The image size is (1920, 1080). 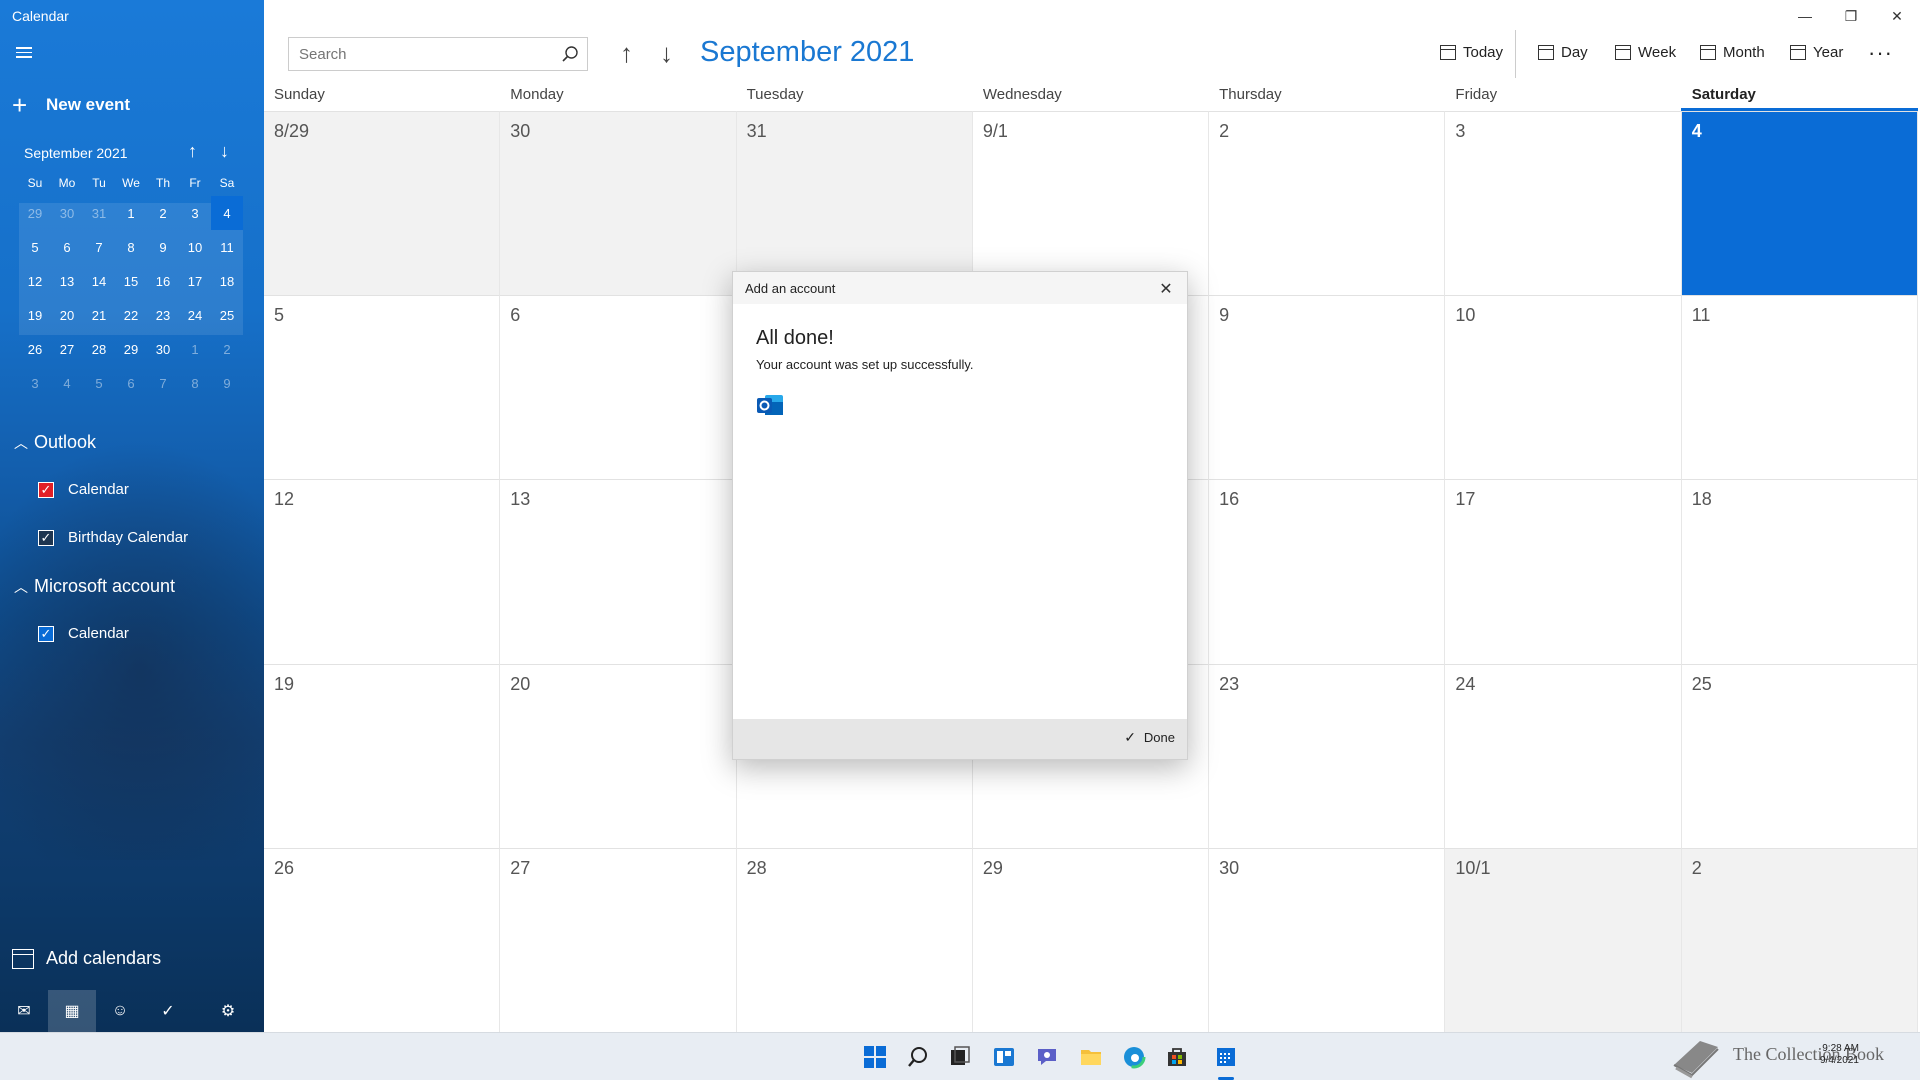 I want to click on mini-calendar-day: 12, so click(x=35, y=281).